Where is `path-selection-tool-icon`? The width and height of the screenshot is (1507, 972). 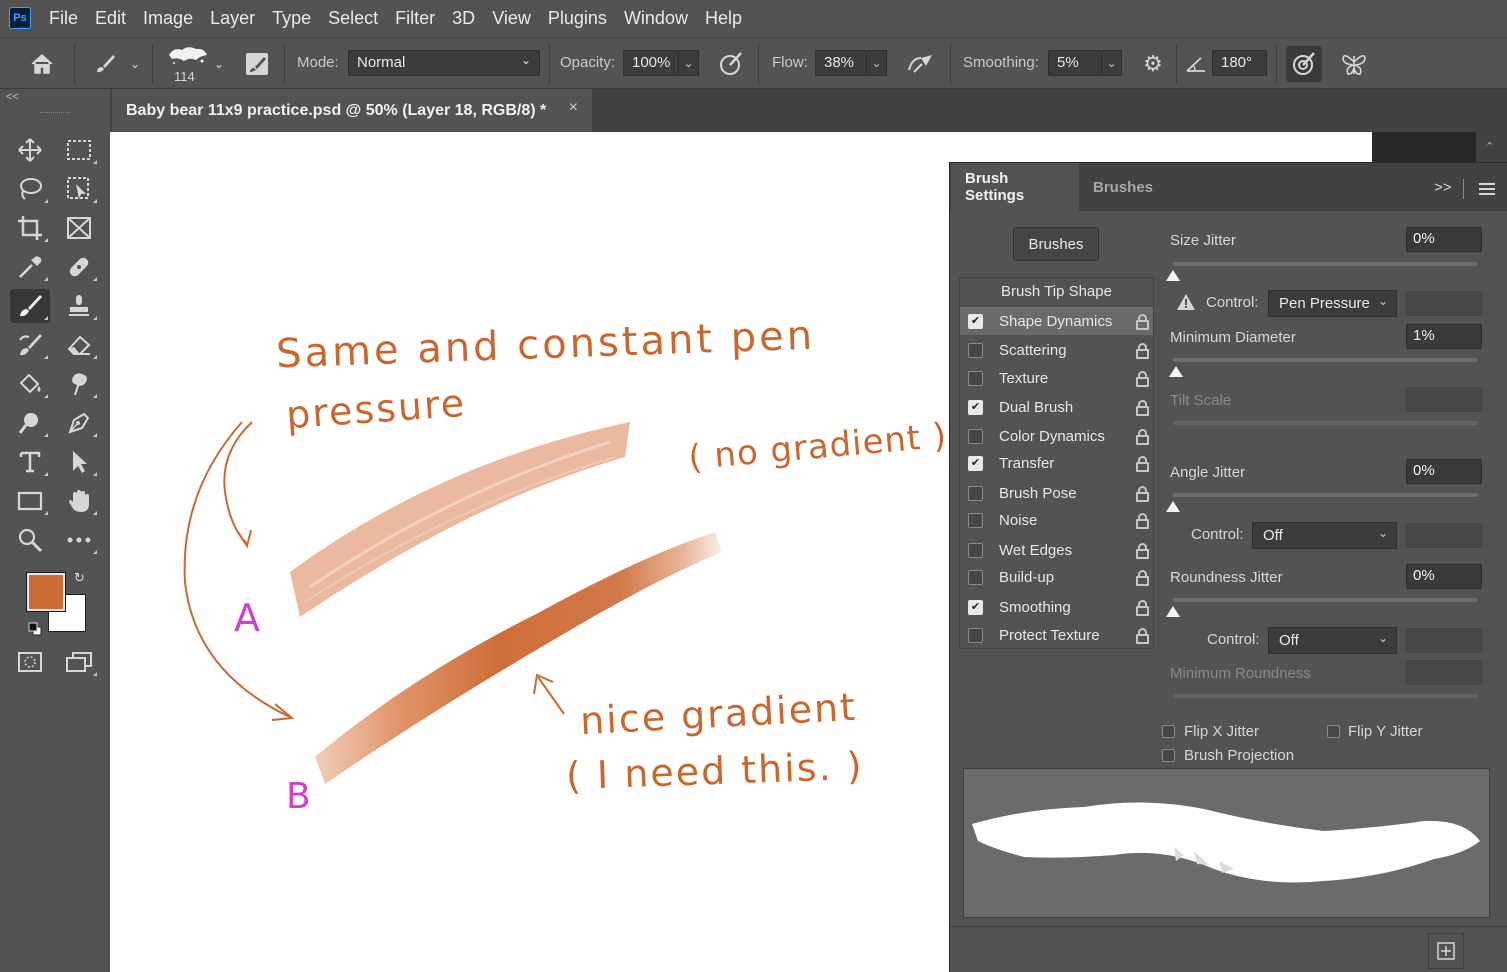 path-selection-tool-icon is located at coordinates (79, 462).